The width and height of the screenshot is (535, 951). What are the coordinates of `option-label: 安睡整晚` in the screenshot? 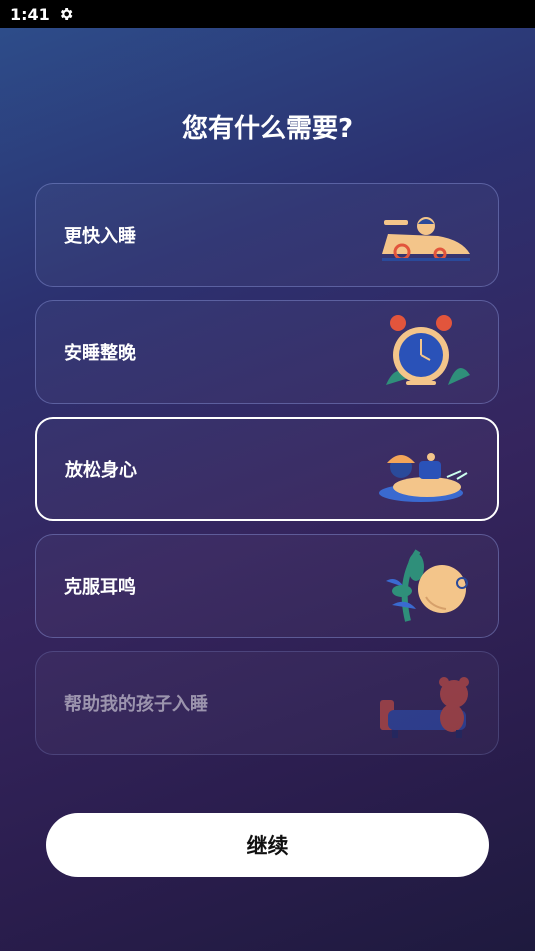 It's located at (100, 353).